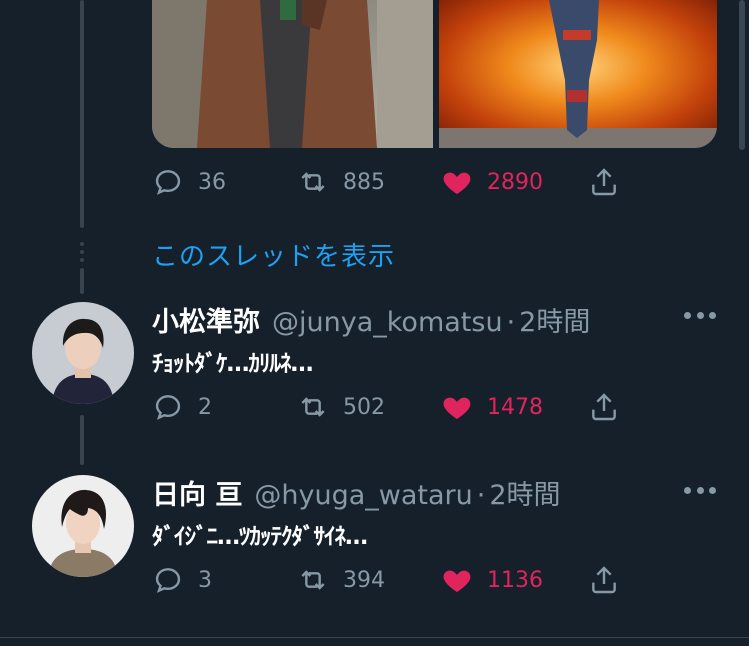  I want to click on like-action: 2890, so click(492, 182).